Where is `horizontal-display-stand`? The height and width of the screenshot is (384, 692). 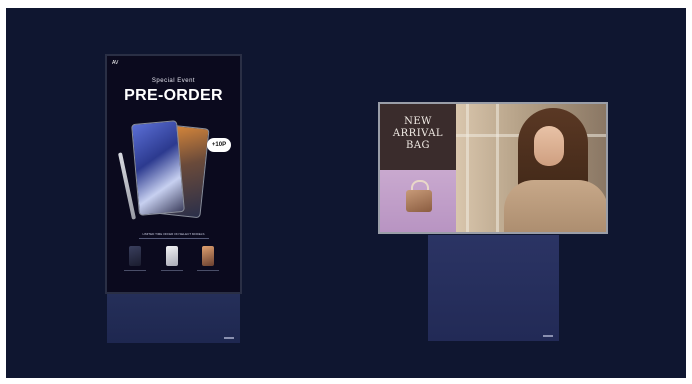 horizontal-display-stand is located at coordinates (493, 288).